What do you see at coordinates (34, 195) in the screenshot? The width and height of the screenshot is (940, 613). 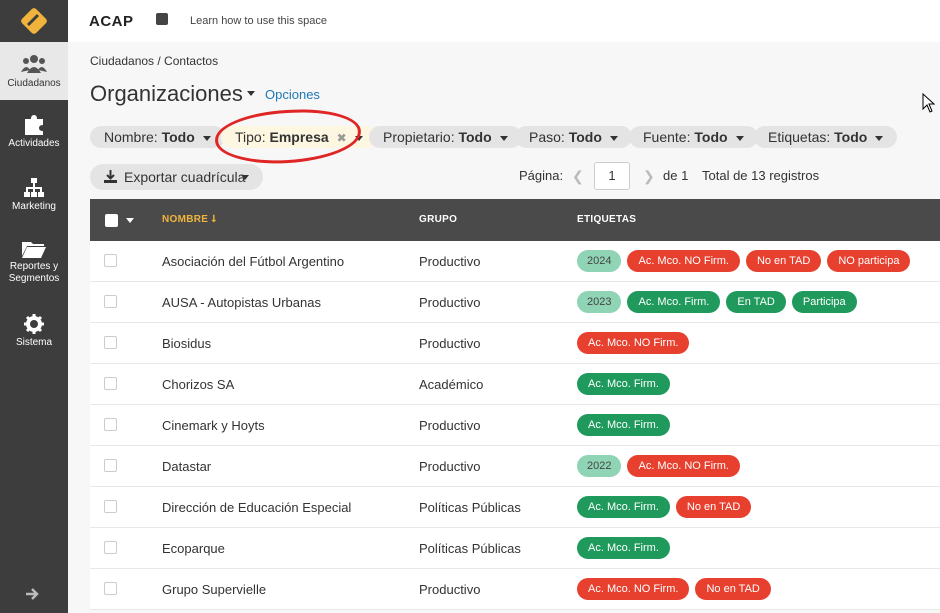 I see `sidebar-item-marketing: Marketing` at bounding box center [34, 195].